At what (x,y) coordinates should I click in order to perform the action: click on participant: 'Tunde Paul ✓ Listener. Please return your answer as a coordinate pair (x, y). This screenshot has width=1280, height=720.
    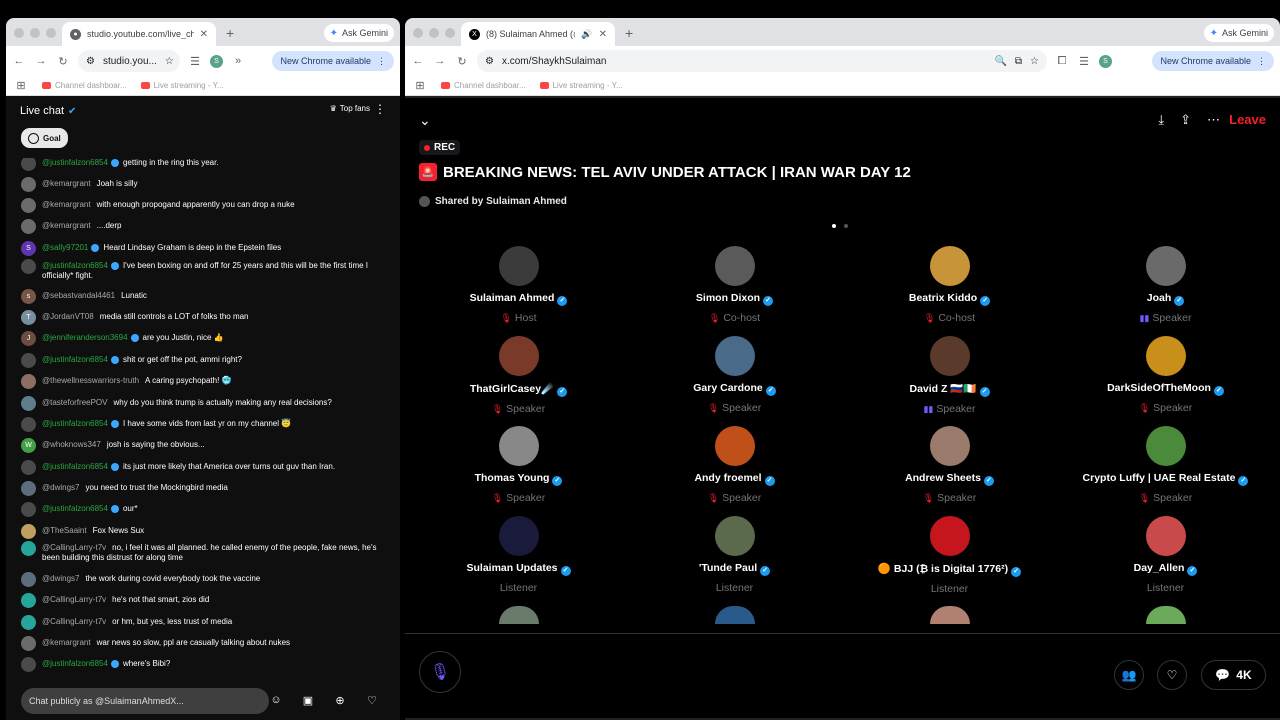
    Looking at the image, I should click on (734, 555).